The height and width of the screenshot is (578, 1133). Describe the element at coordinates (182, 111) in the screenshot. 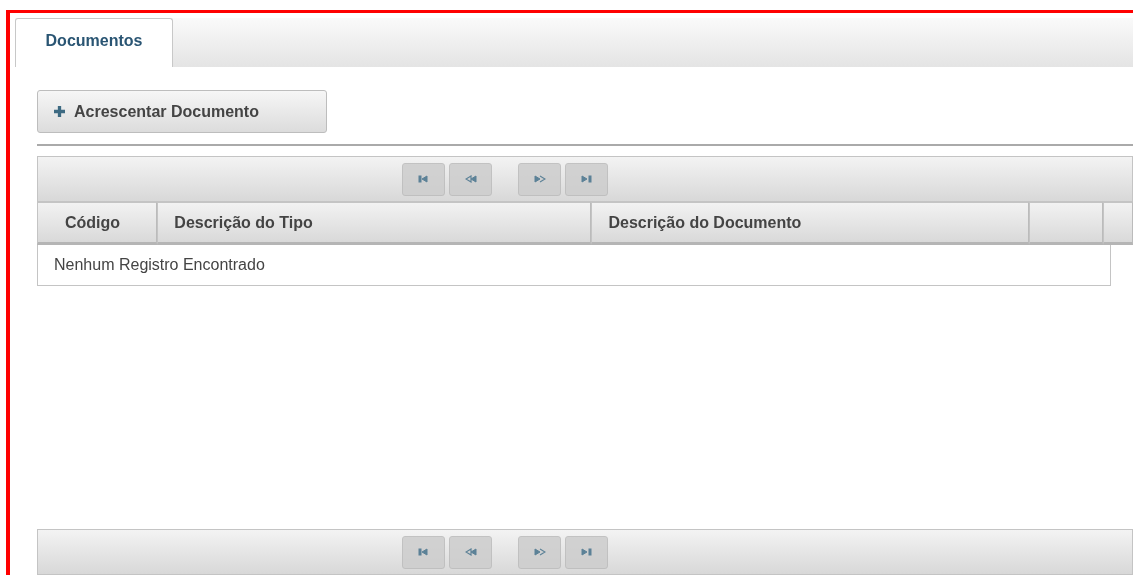

I see `add-document-button: Acrescentar Documento` at that location.